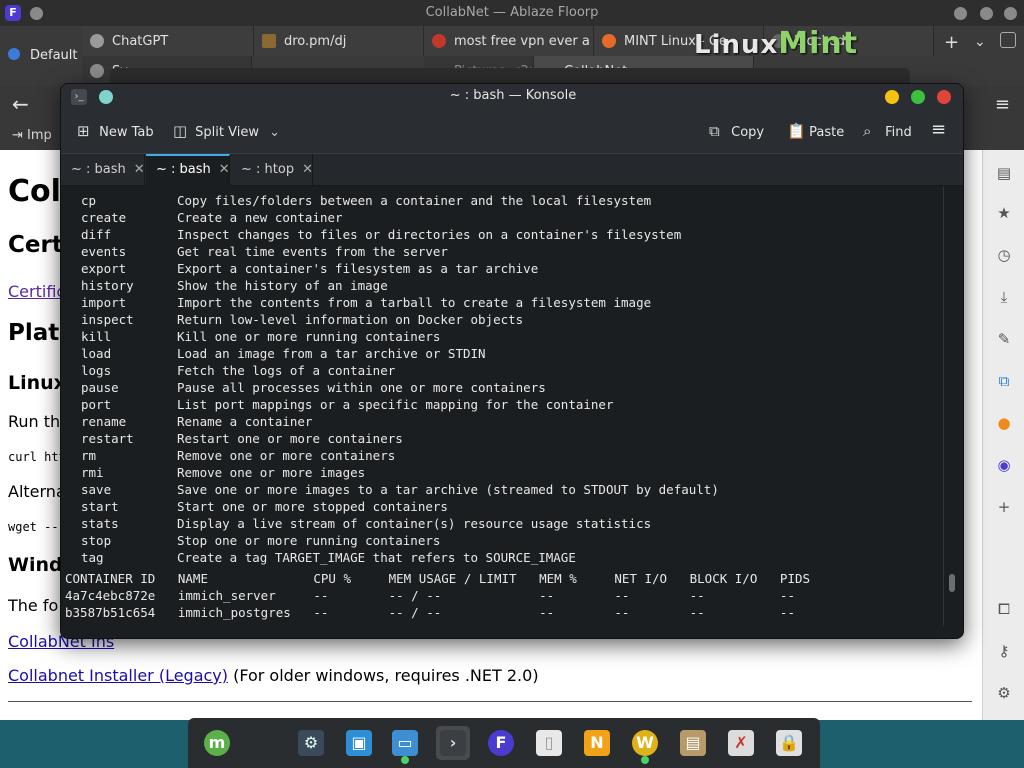 The width and height of the screenshot is (1024, 768). I want to click on edit-pencil-icon: ✎, so click(1004, 339).